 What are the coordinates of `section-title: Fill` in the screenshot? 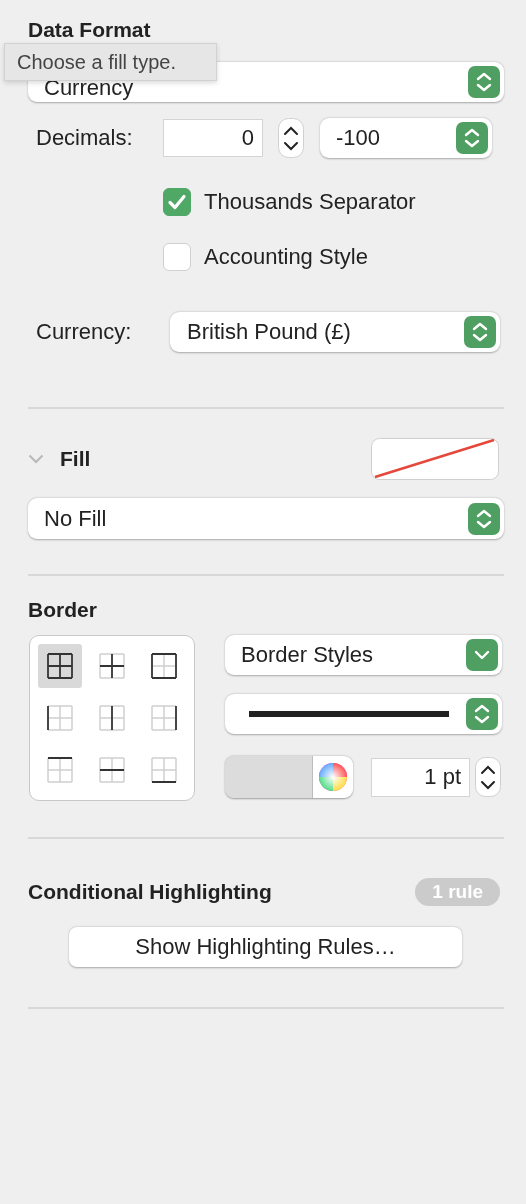 It's located at (76, 459).